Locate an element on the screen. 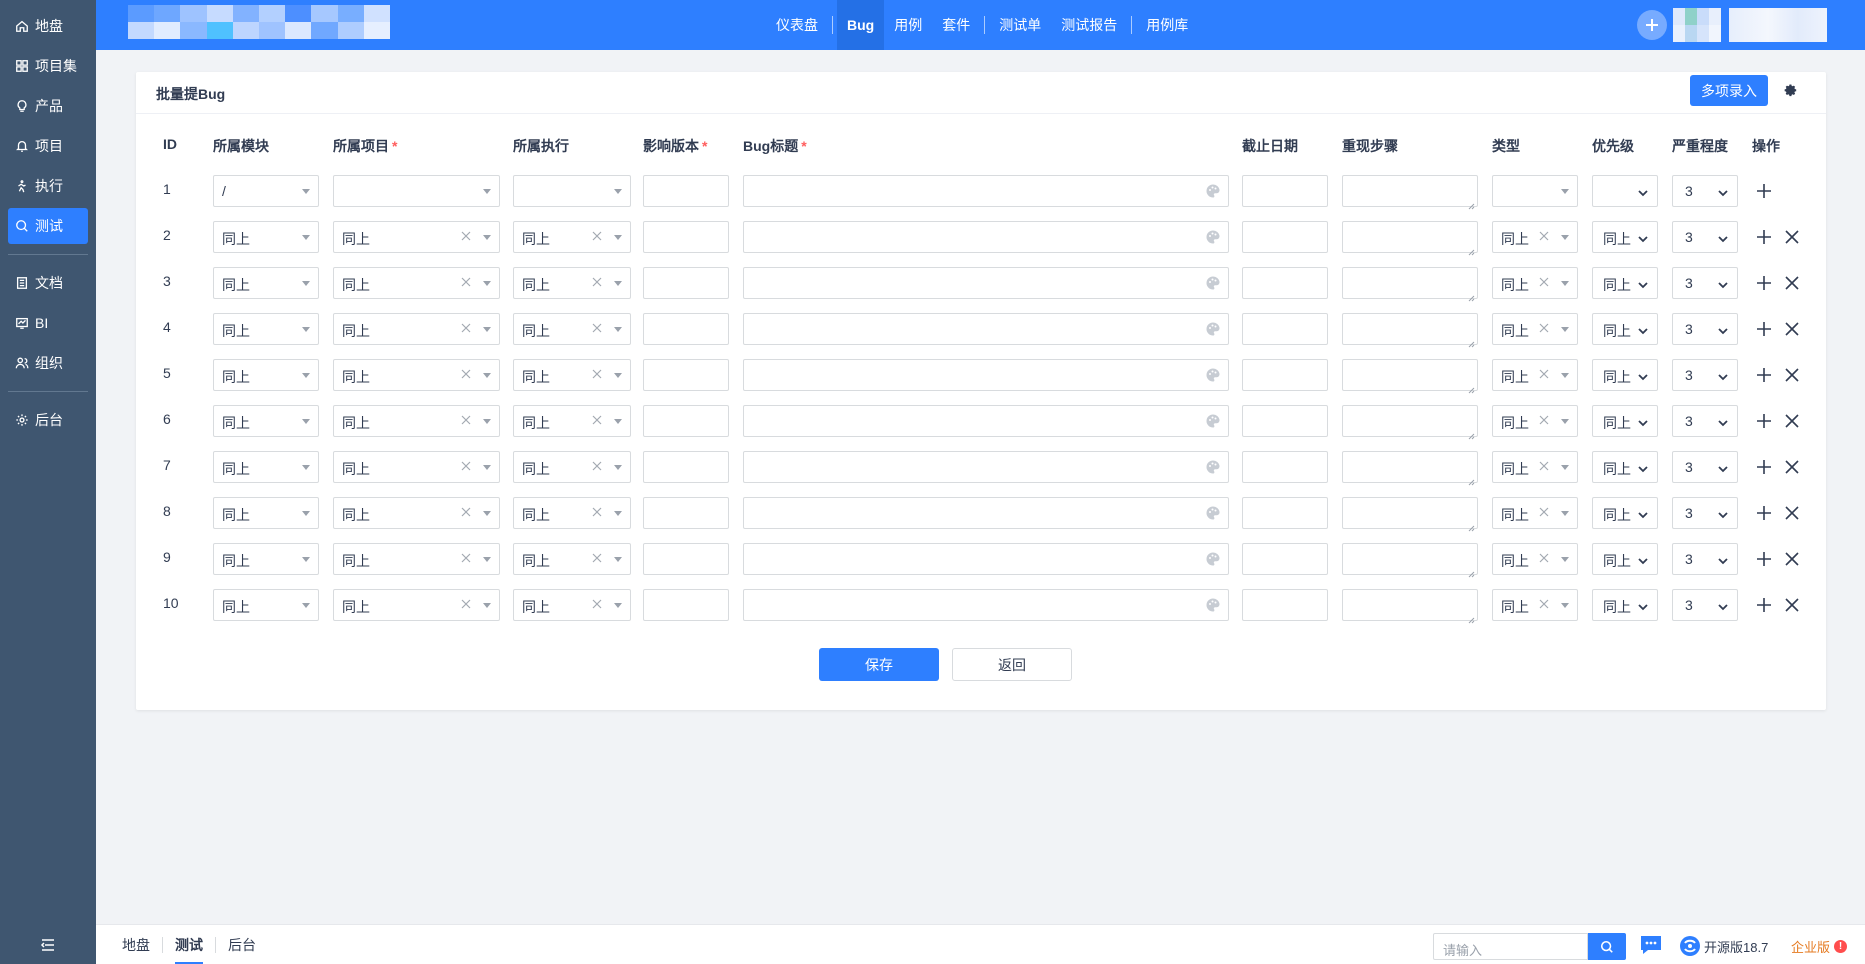 This screenshot has width=1865, height=964. save-button: 保存 is located at coordinates (879, 664).